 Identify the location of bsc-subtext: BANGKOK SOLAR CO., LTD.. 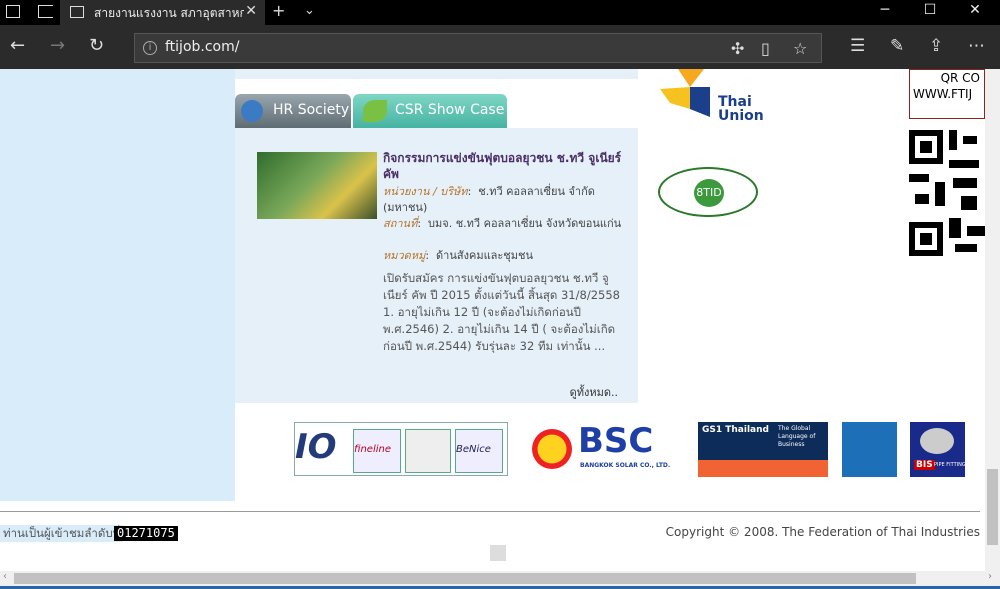
(625, 465).